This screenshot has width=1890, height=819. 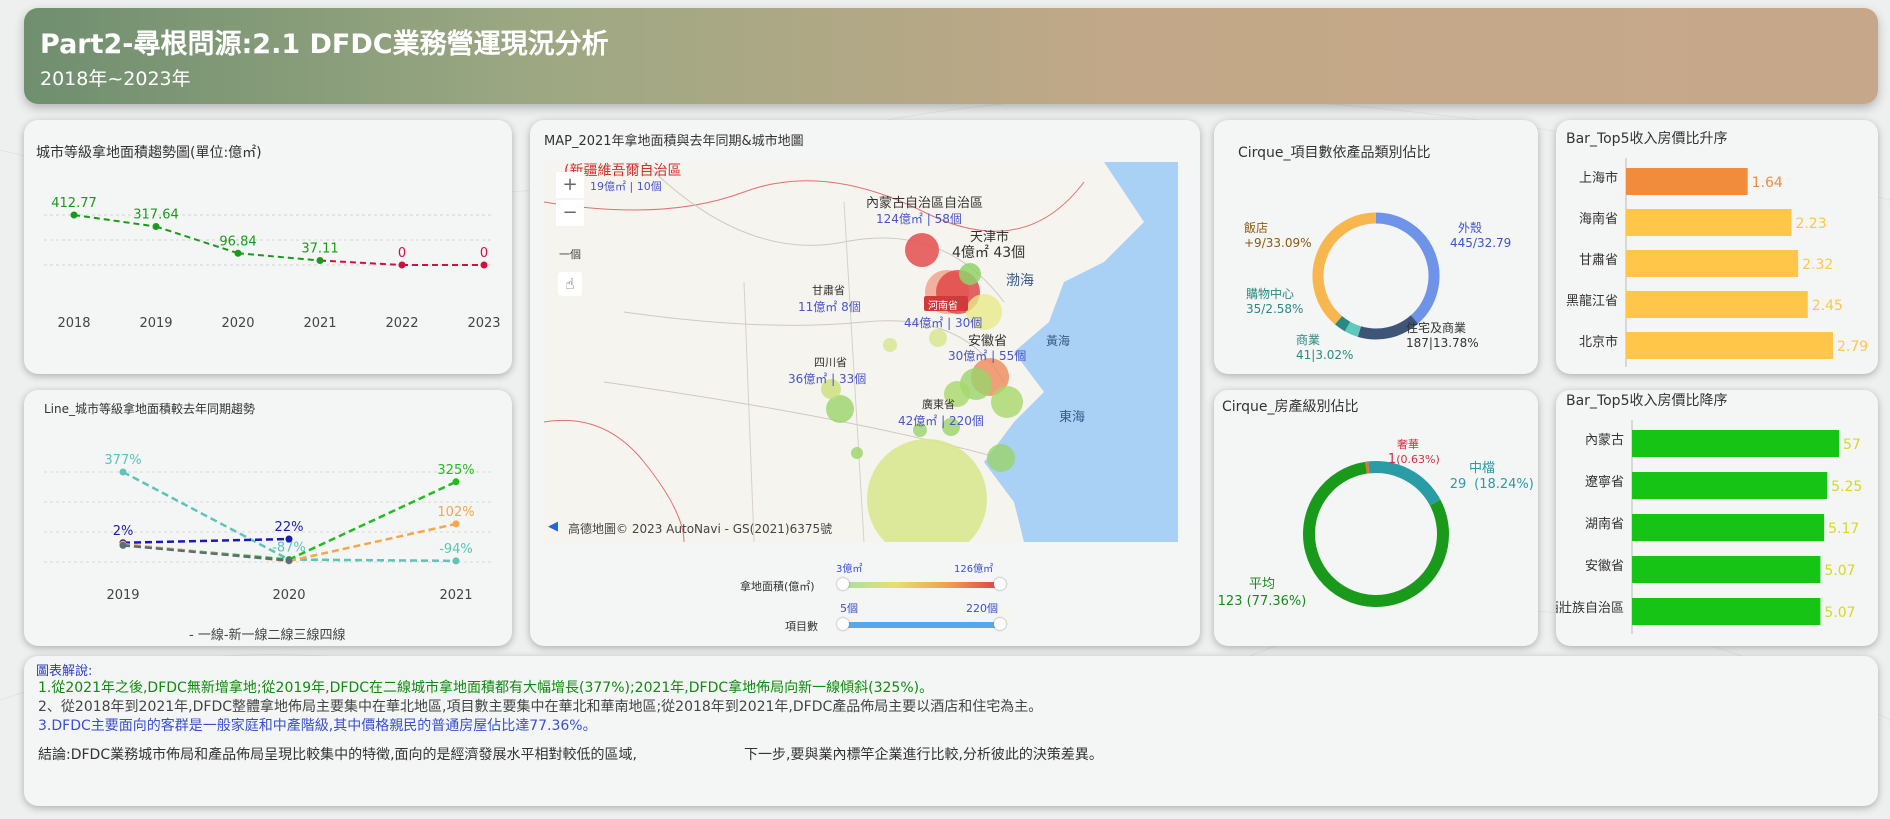 I want to click on region-label-guangdong: 廣東省, so click(x=938, y=404).